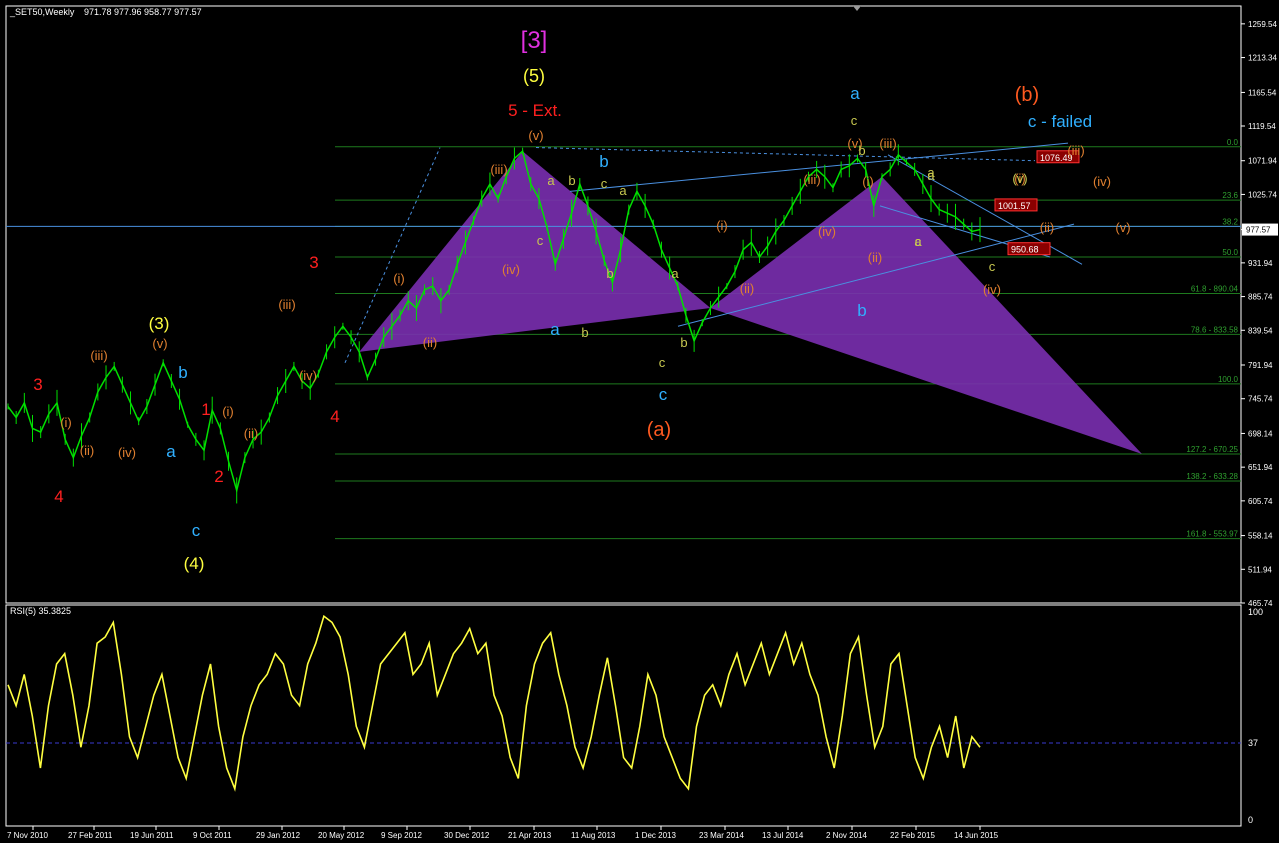 This screenshot has width=1279, height=843. Describe the element at coordinates (1014, 206) in the screenshot. I see `price-tag-label: 1001.57` at that location.